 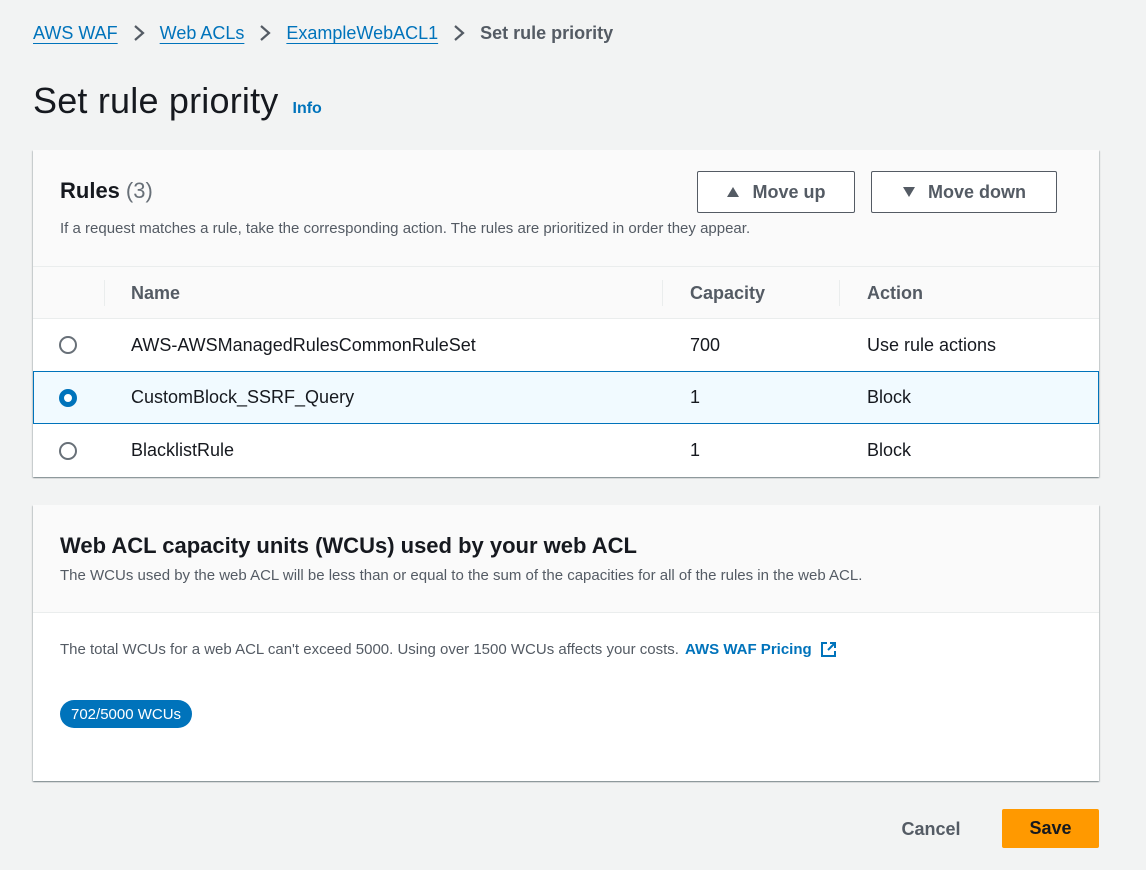 I want to click on rule-capacity: 700, so click(x=705, y=344).